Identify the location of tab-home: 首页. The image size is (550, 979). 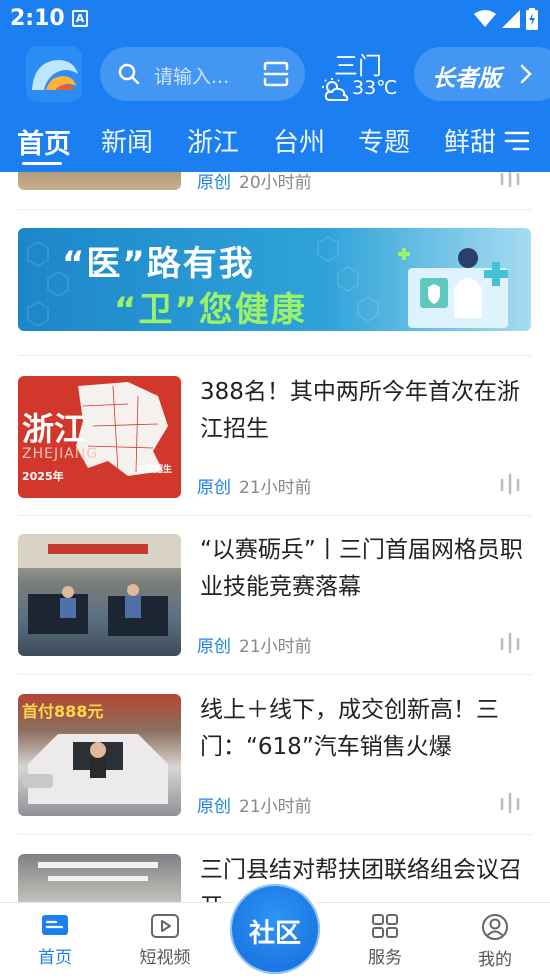
(44, 141).